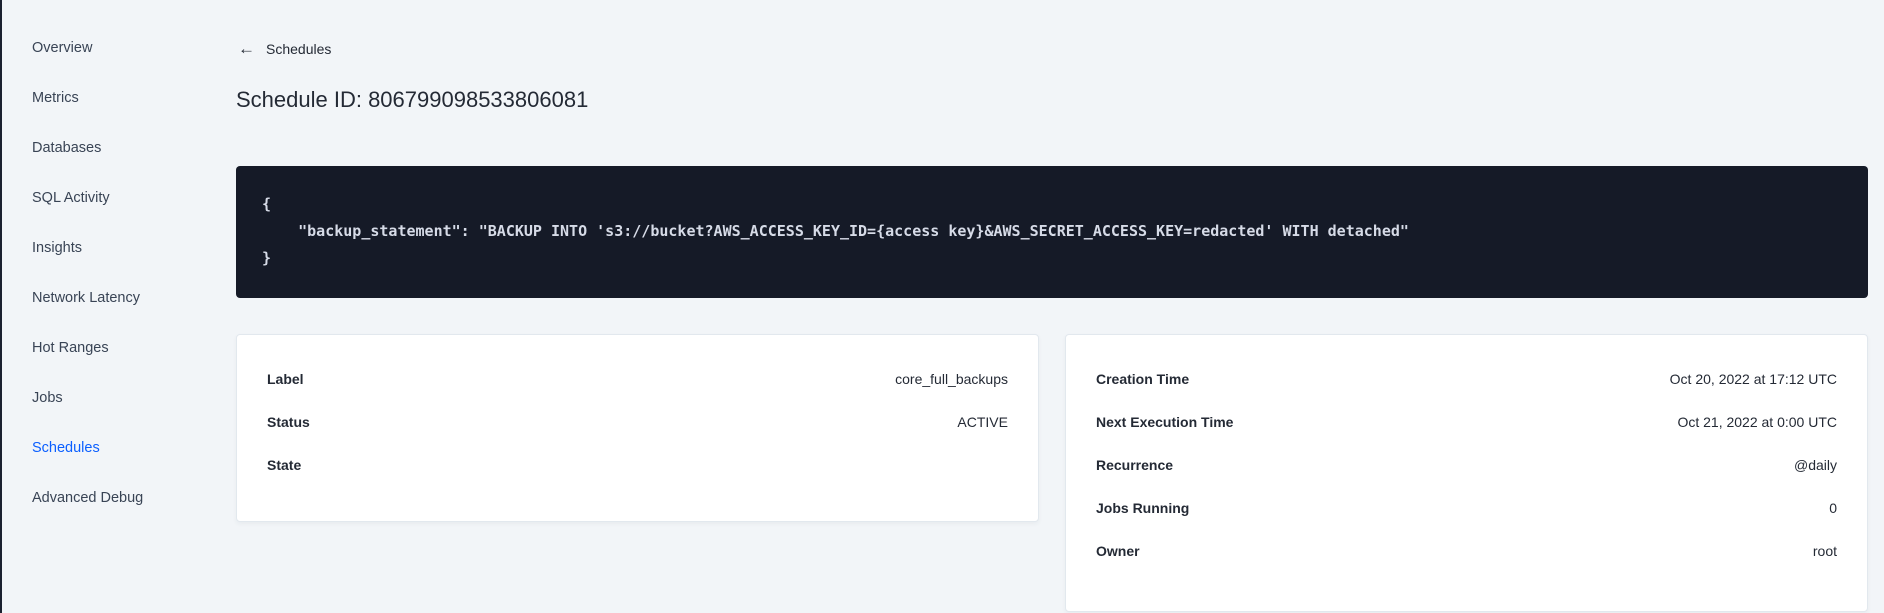 The image size is (1884, 613). I want to click on schedule-summary-card: Label core_full_backups Status ACTIVE State, so click(637, 428).